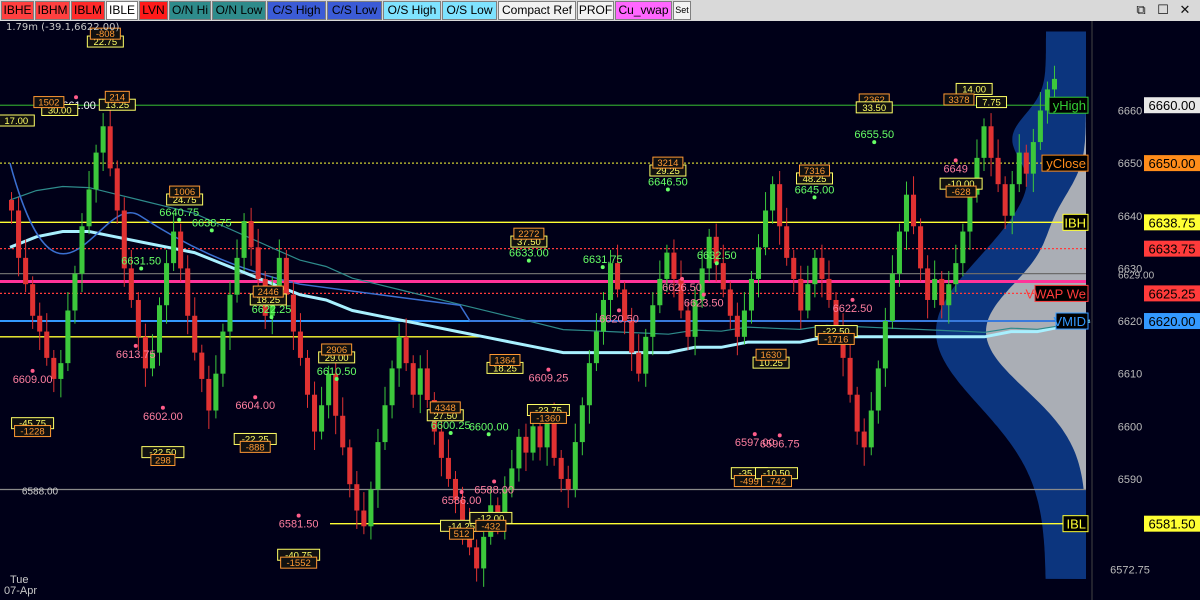 This screenshot has height=600, width=1200. What do you see at coordinates (122, 10) in the screenshot?
I see `toolbar-button-ible: IBLE` at bounding box center [122, 10].